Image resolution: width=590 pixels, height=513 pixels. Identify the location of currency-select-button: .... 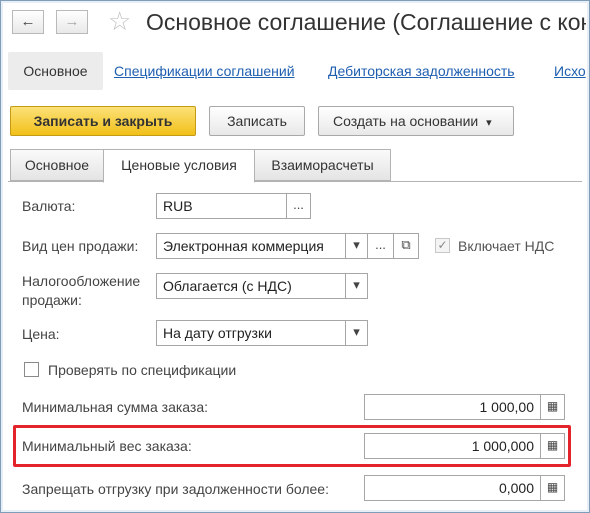
(299, 206).